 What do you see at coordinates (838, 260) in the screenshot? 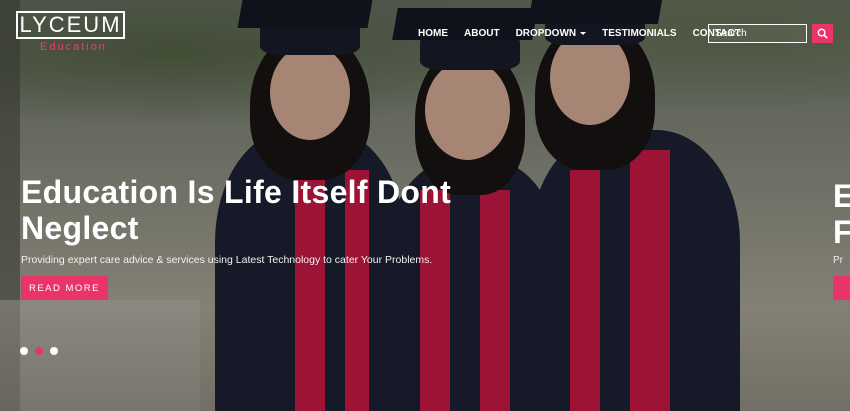
I see `next-slide-tagline-peek: Pr` at bounding box center [838, 260].